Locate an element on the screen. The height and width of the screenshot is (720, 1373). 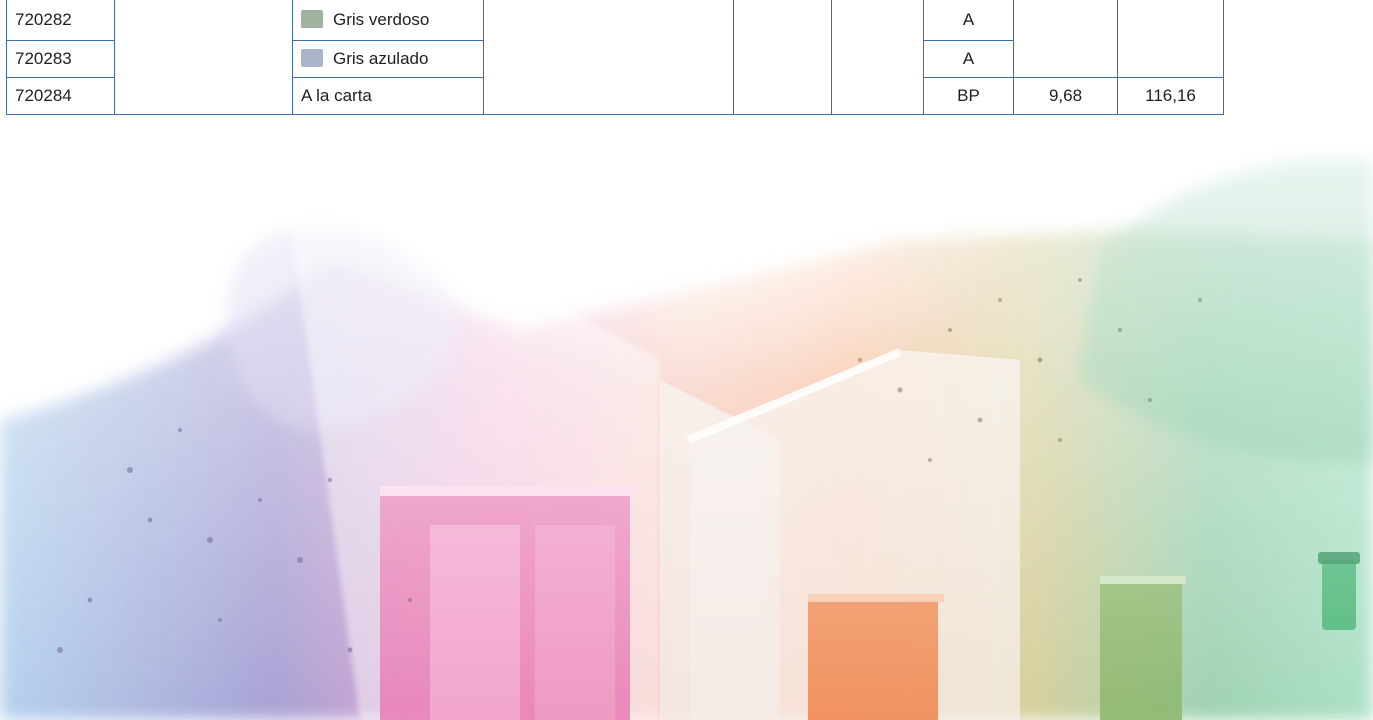
color-name: Gris azulado is located at coordinates (381, 58).